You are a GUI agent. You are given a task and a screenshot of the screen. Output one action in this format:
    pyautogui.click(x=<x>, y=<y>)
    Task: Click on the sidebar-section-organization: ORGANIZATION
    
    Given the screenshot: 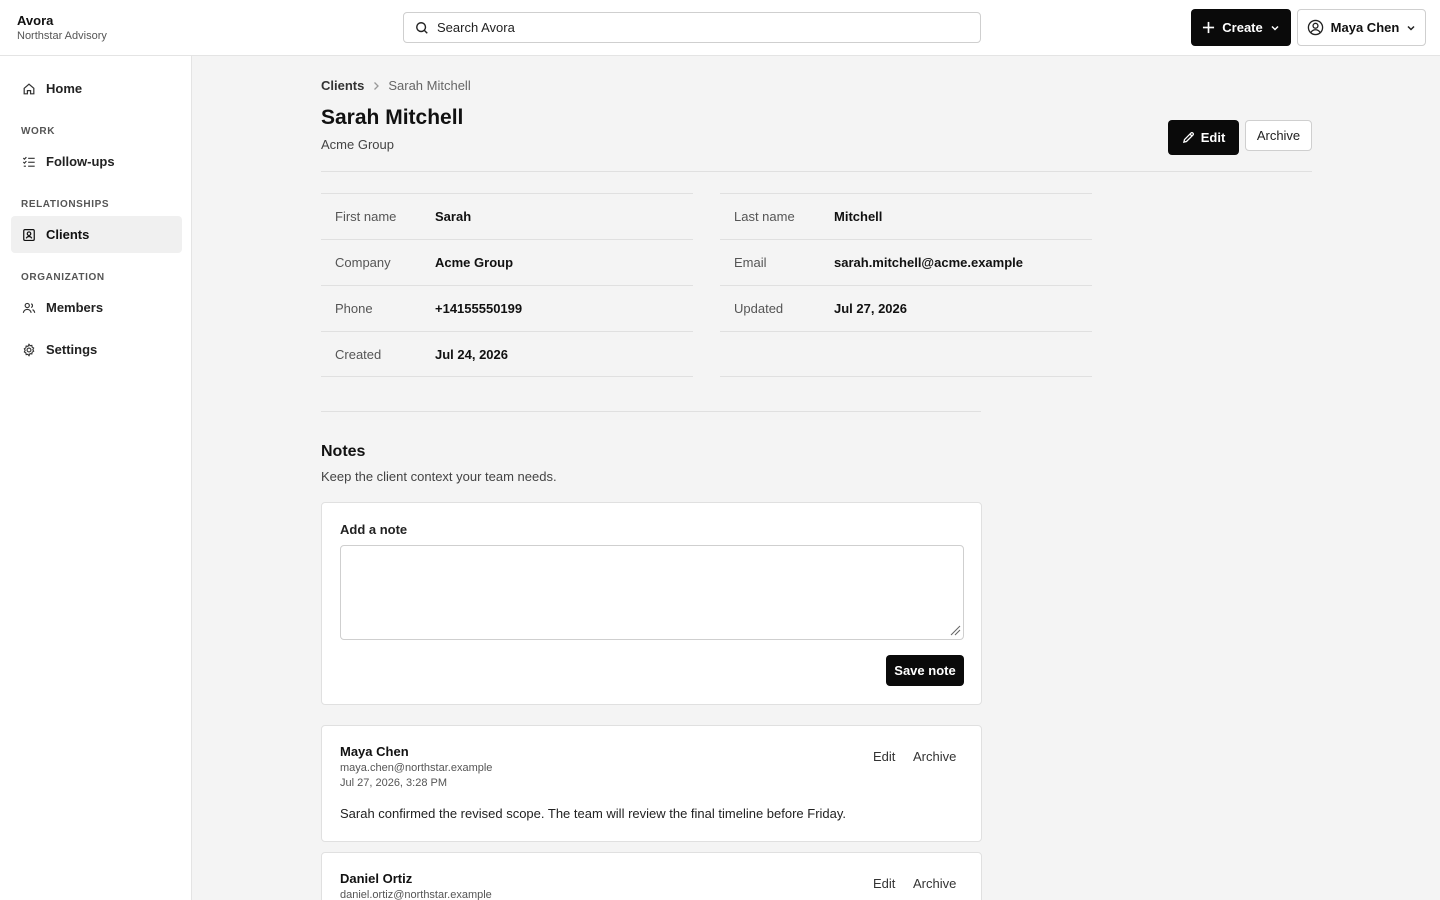 What is the action you would take?
    pyautogui.click(x=63, y=277)
    